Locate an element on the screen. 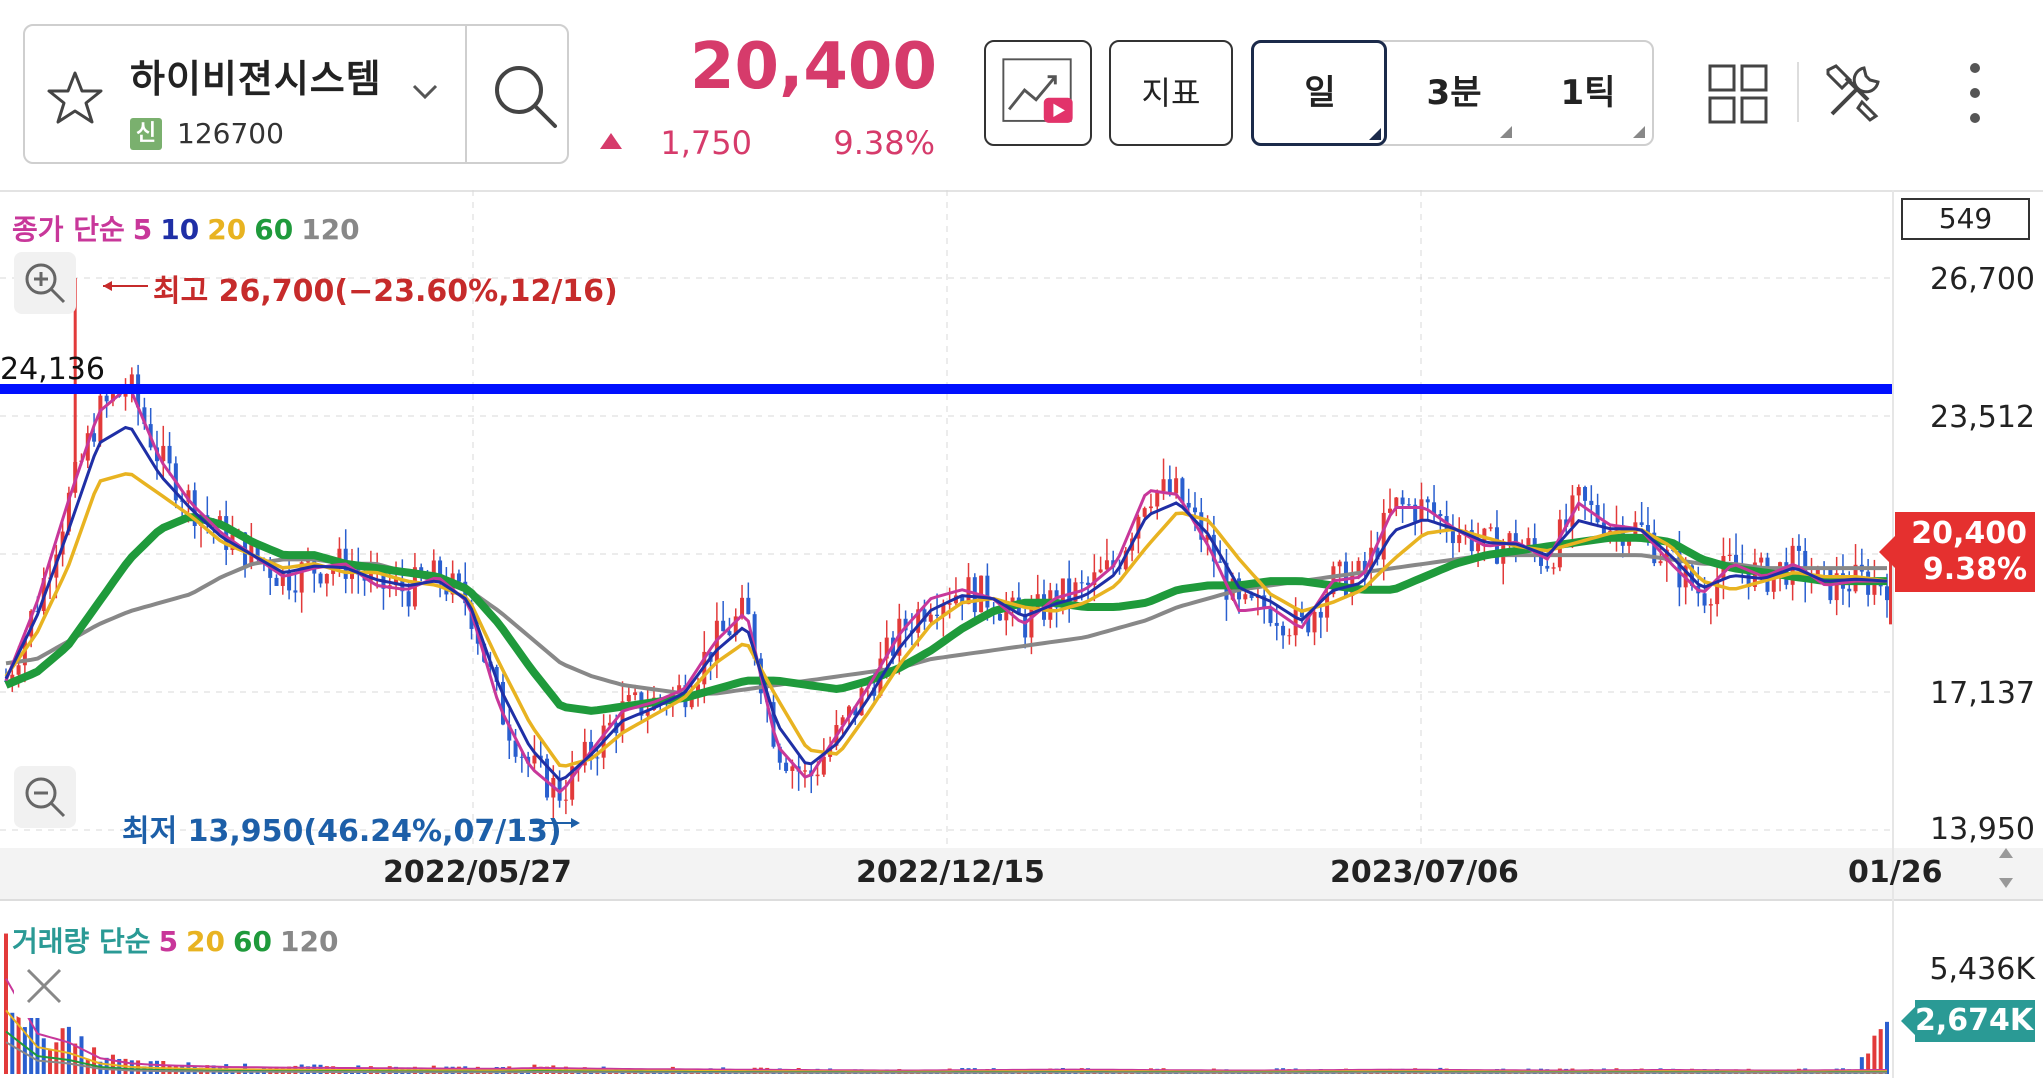 The width and height of the screenshot is (2043, 1078). current-price-tag: 20,400 9.38% is located at coordinates (1957, 552).